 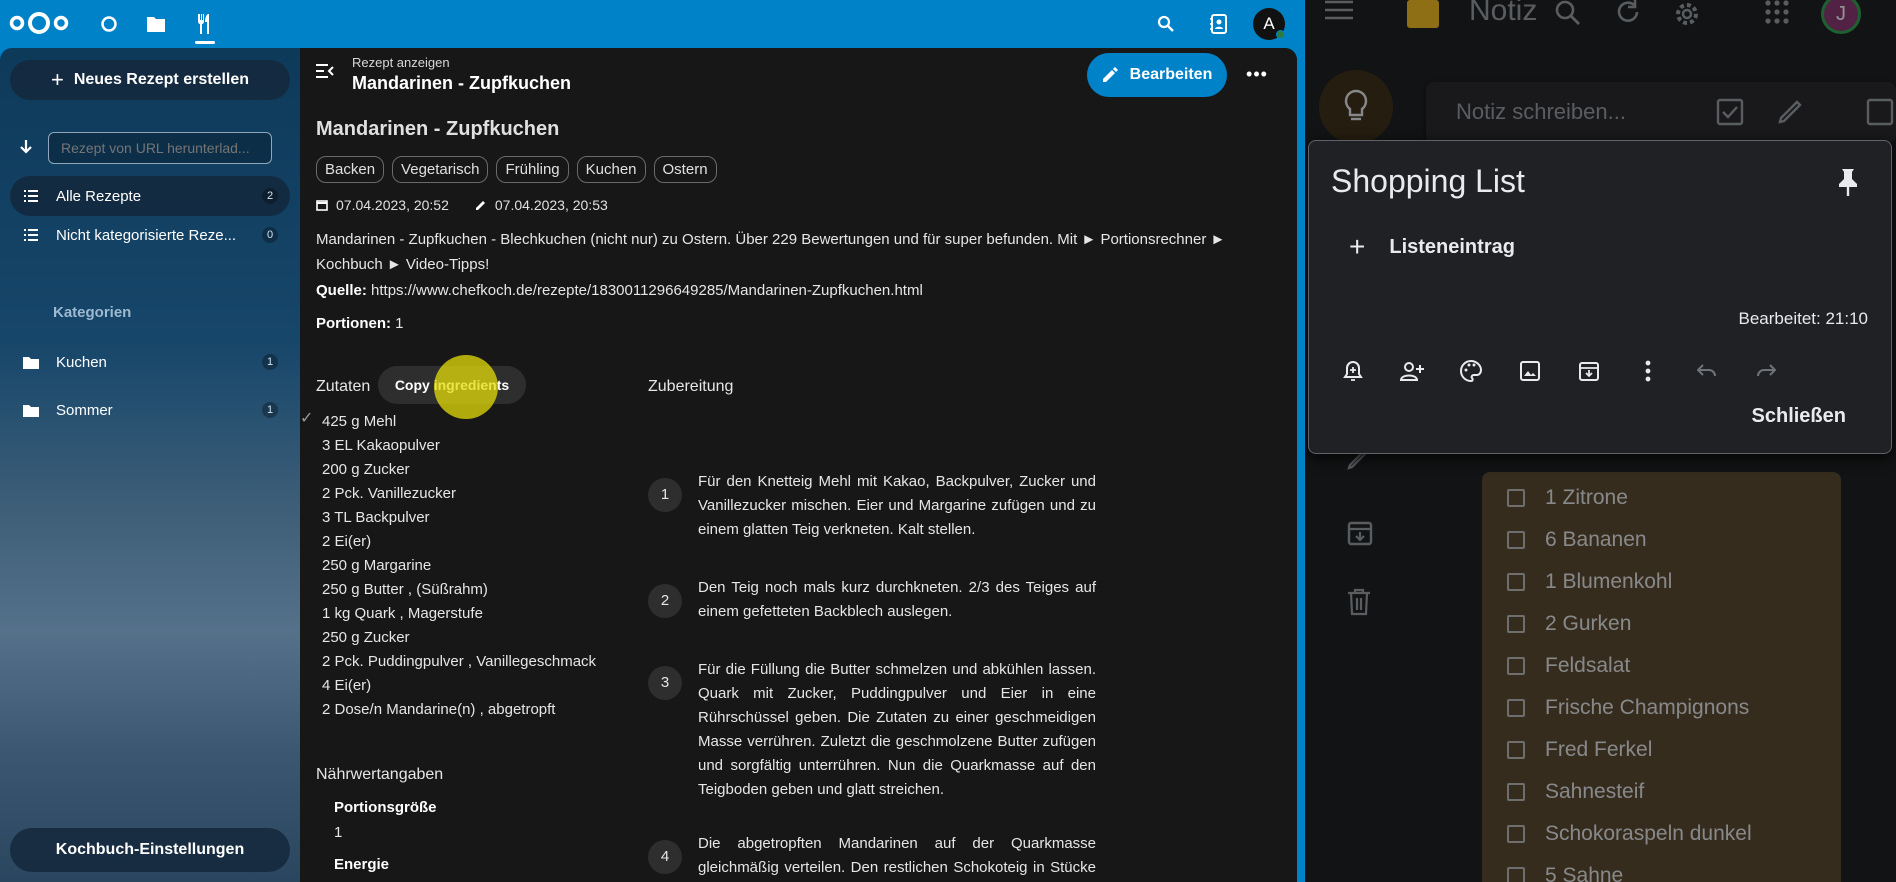 I want to click on close-button: Schließen, so click(x=1799, y=416).